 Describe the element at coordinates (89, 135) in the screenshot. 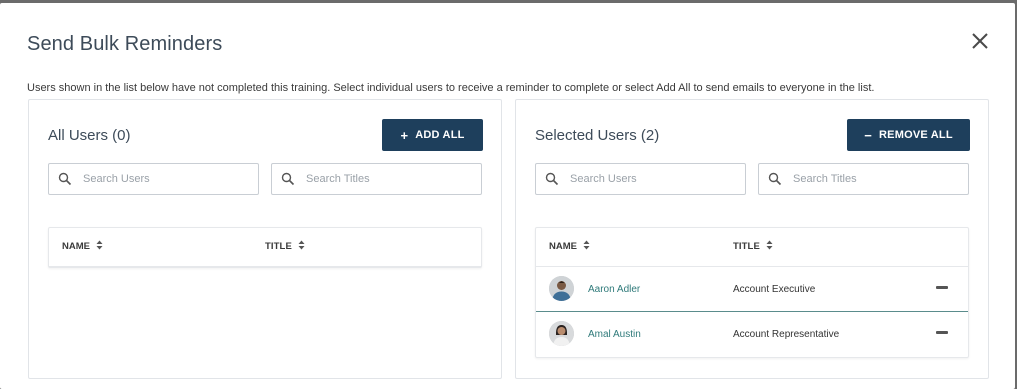

I see `all-users-title: All Users (0)` at that location.